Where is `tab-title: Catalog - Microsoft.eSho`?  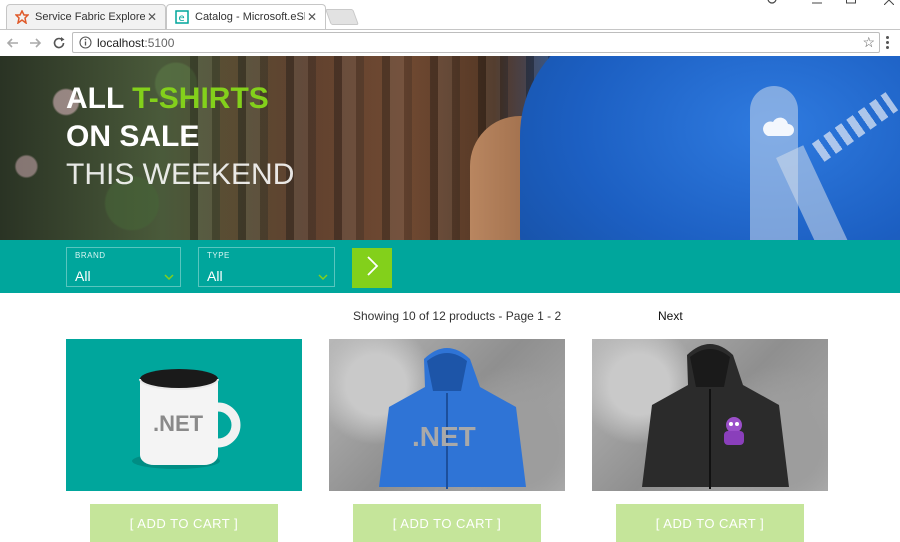
tab-title: Catalog - Microsoft.eSho is located at coordinates (250, 17).